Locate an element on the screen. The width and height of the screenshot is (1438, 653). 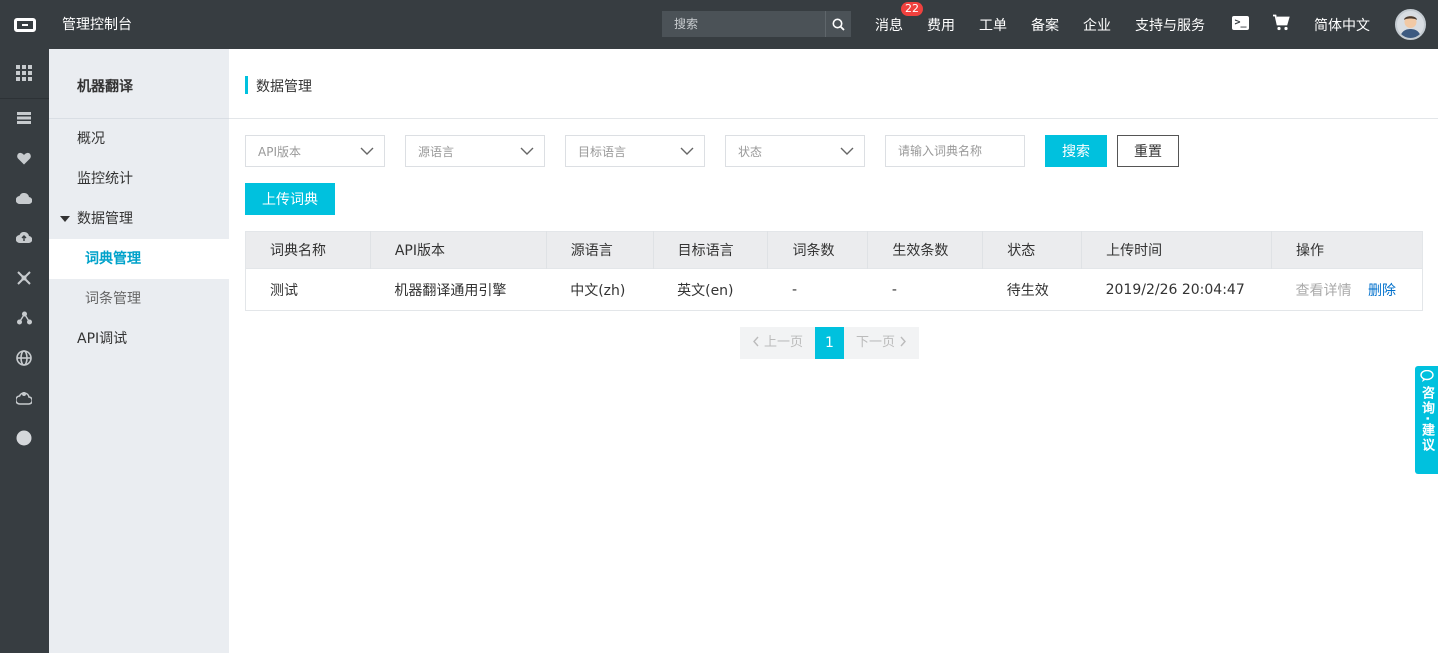
cell-api-version: 机器翻译通用引擎 is located at coordinates (458, 289).